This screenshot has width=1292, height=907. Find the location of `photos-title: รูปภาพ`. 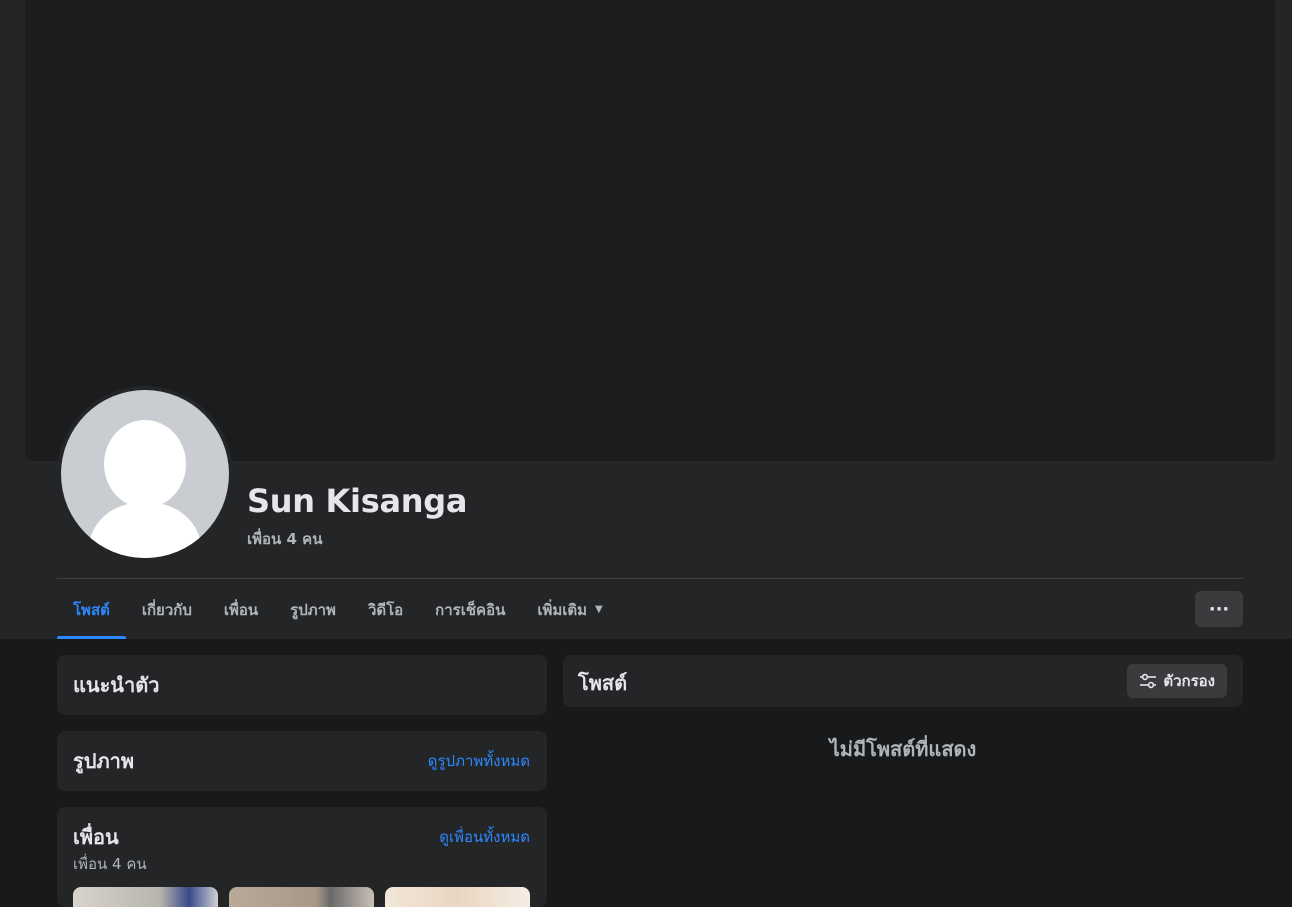

photos-title: รูปภาพ is located at coordinates (103, 761).